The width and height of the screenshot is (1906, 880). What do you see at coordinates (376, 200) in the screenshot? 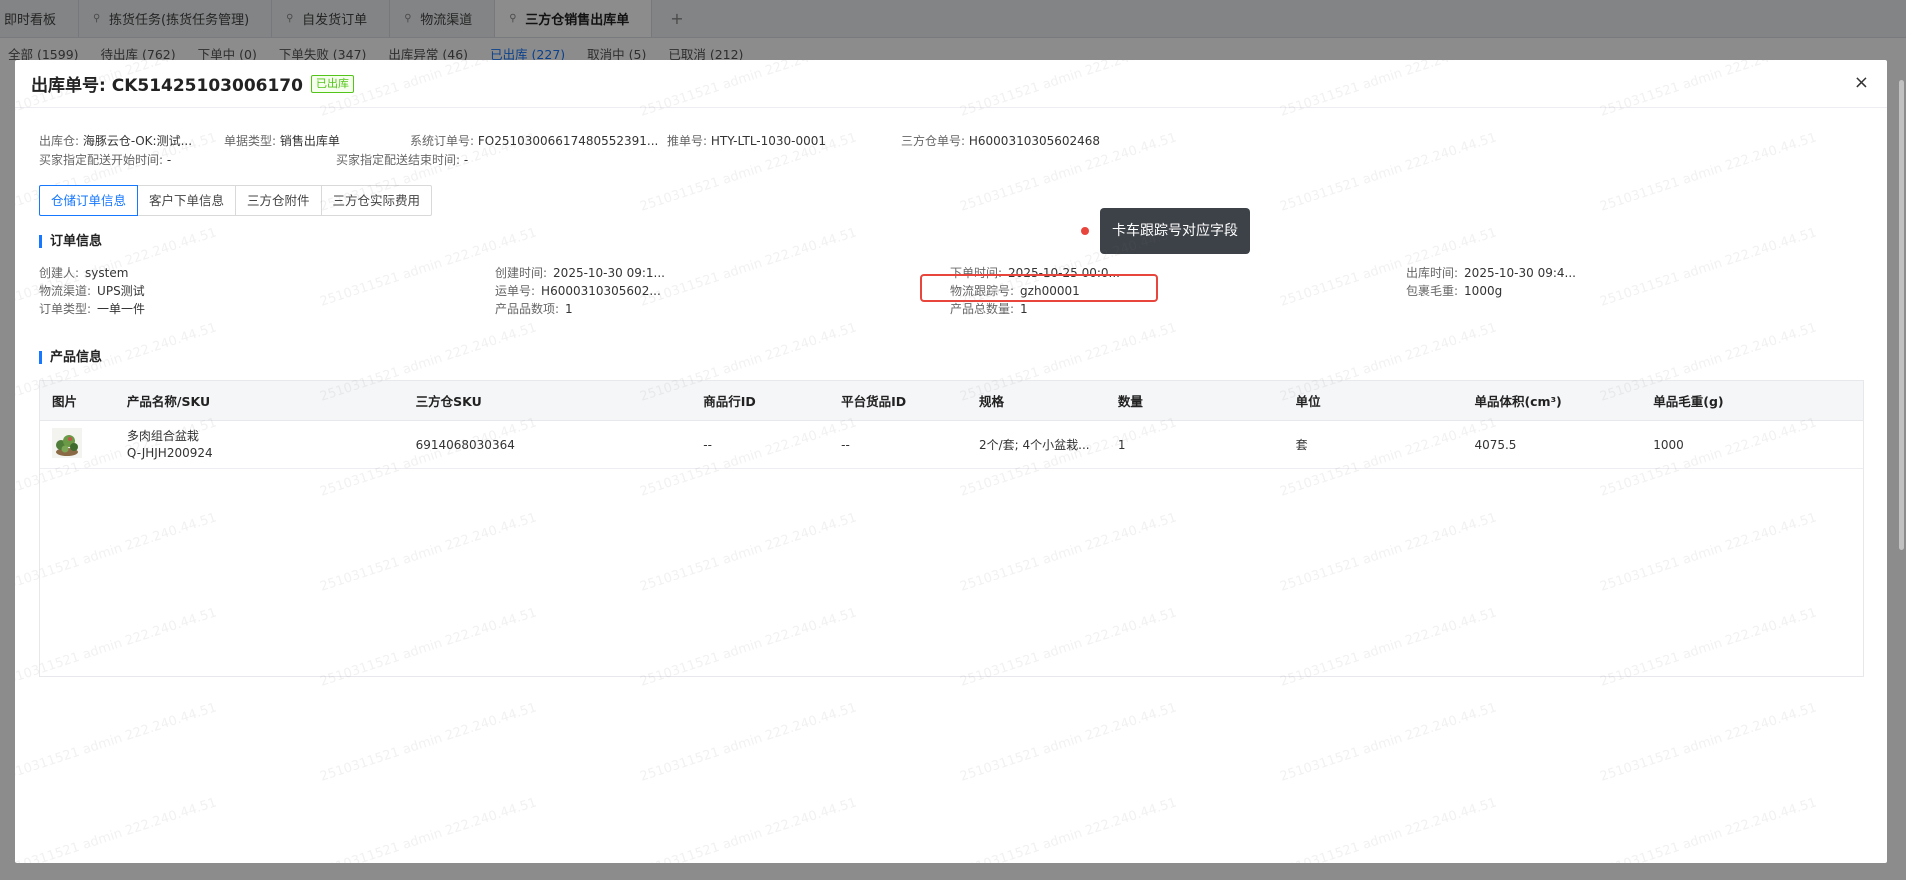
I see `tab-third-party-fees: 三方仓实际费用` at bounding box center [376, 200].